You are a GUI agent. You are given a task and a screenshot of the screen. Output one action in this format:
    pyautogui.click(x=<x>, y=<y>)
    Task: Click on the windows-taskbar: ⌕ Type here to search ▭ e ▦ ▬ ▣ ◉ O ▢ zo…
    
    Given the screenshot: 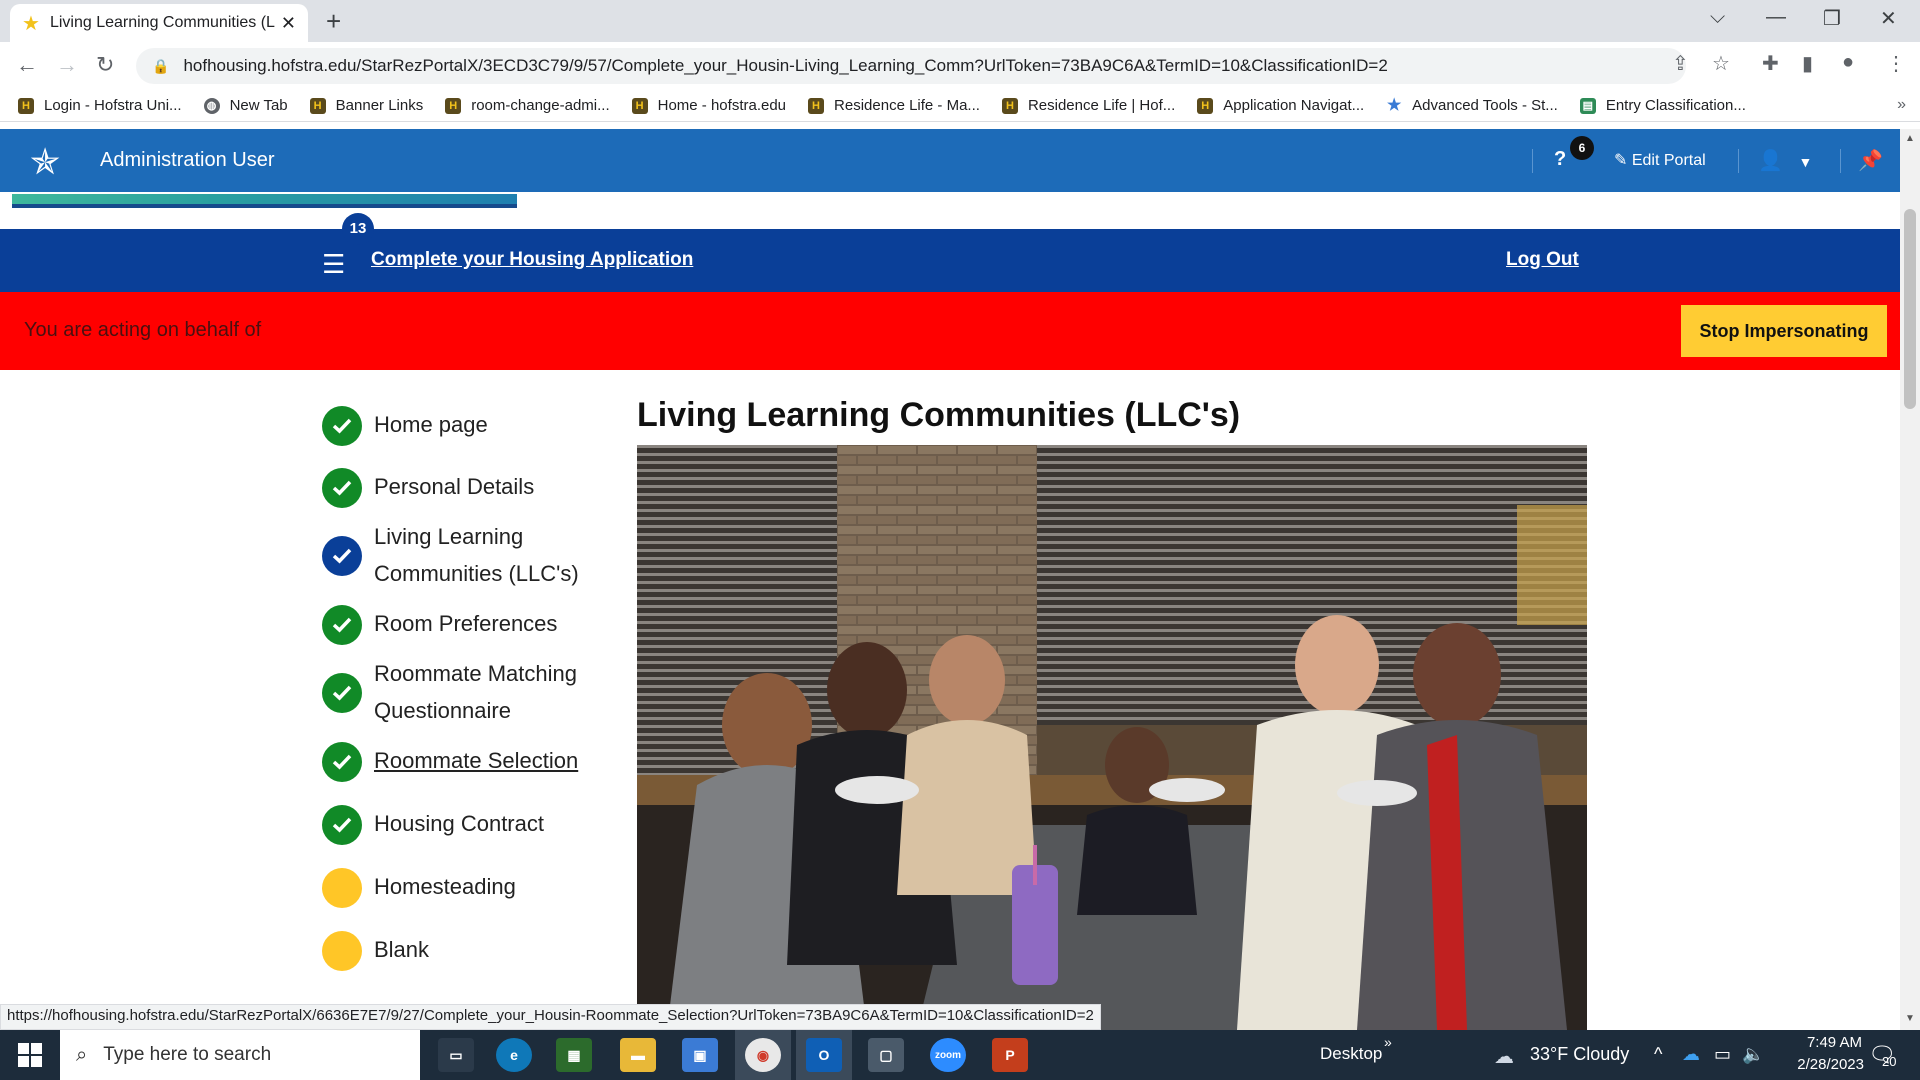 What is the action you would take?
    pyautogui.click(x=960, y=1055)
    